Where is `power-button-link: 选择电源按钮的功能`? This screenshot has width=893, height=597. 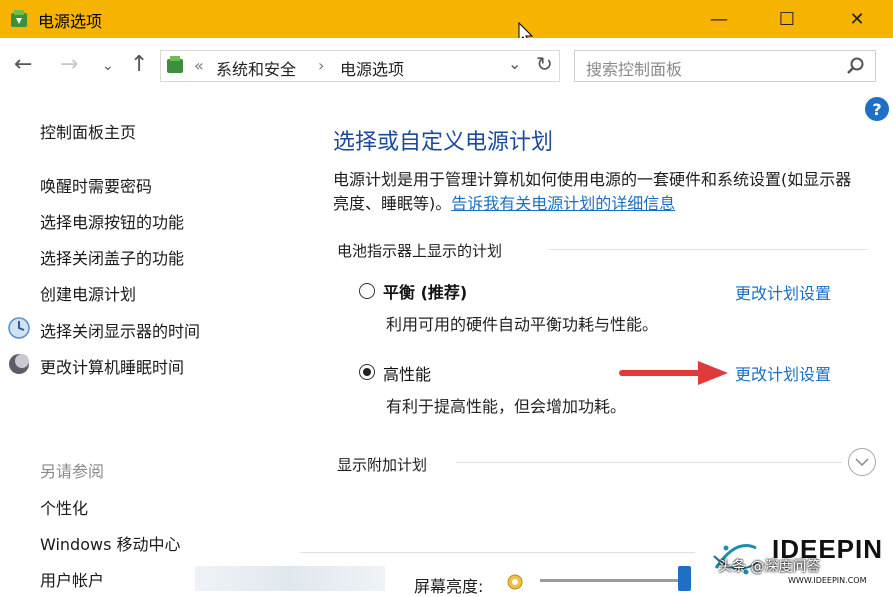 power-button-link: 选择电源按钮的功能 is located at coordinates (112, 221).